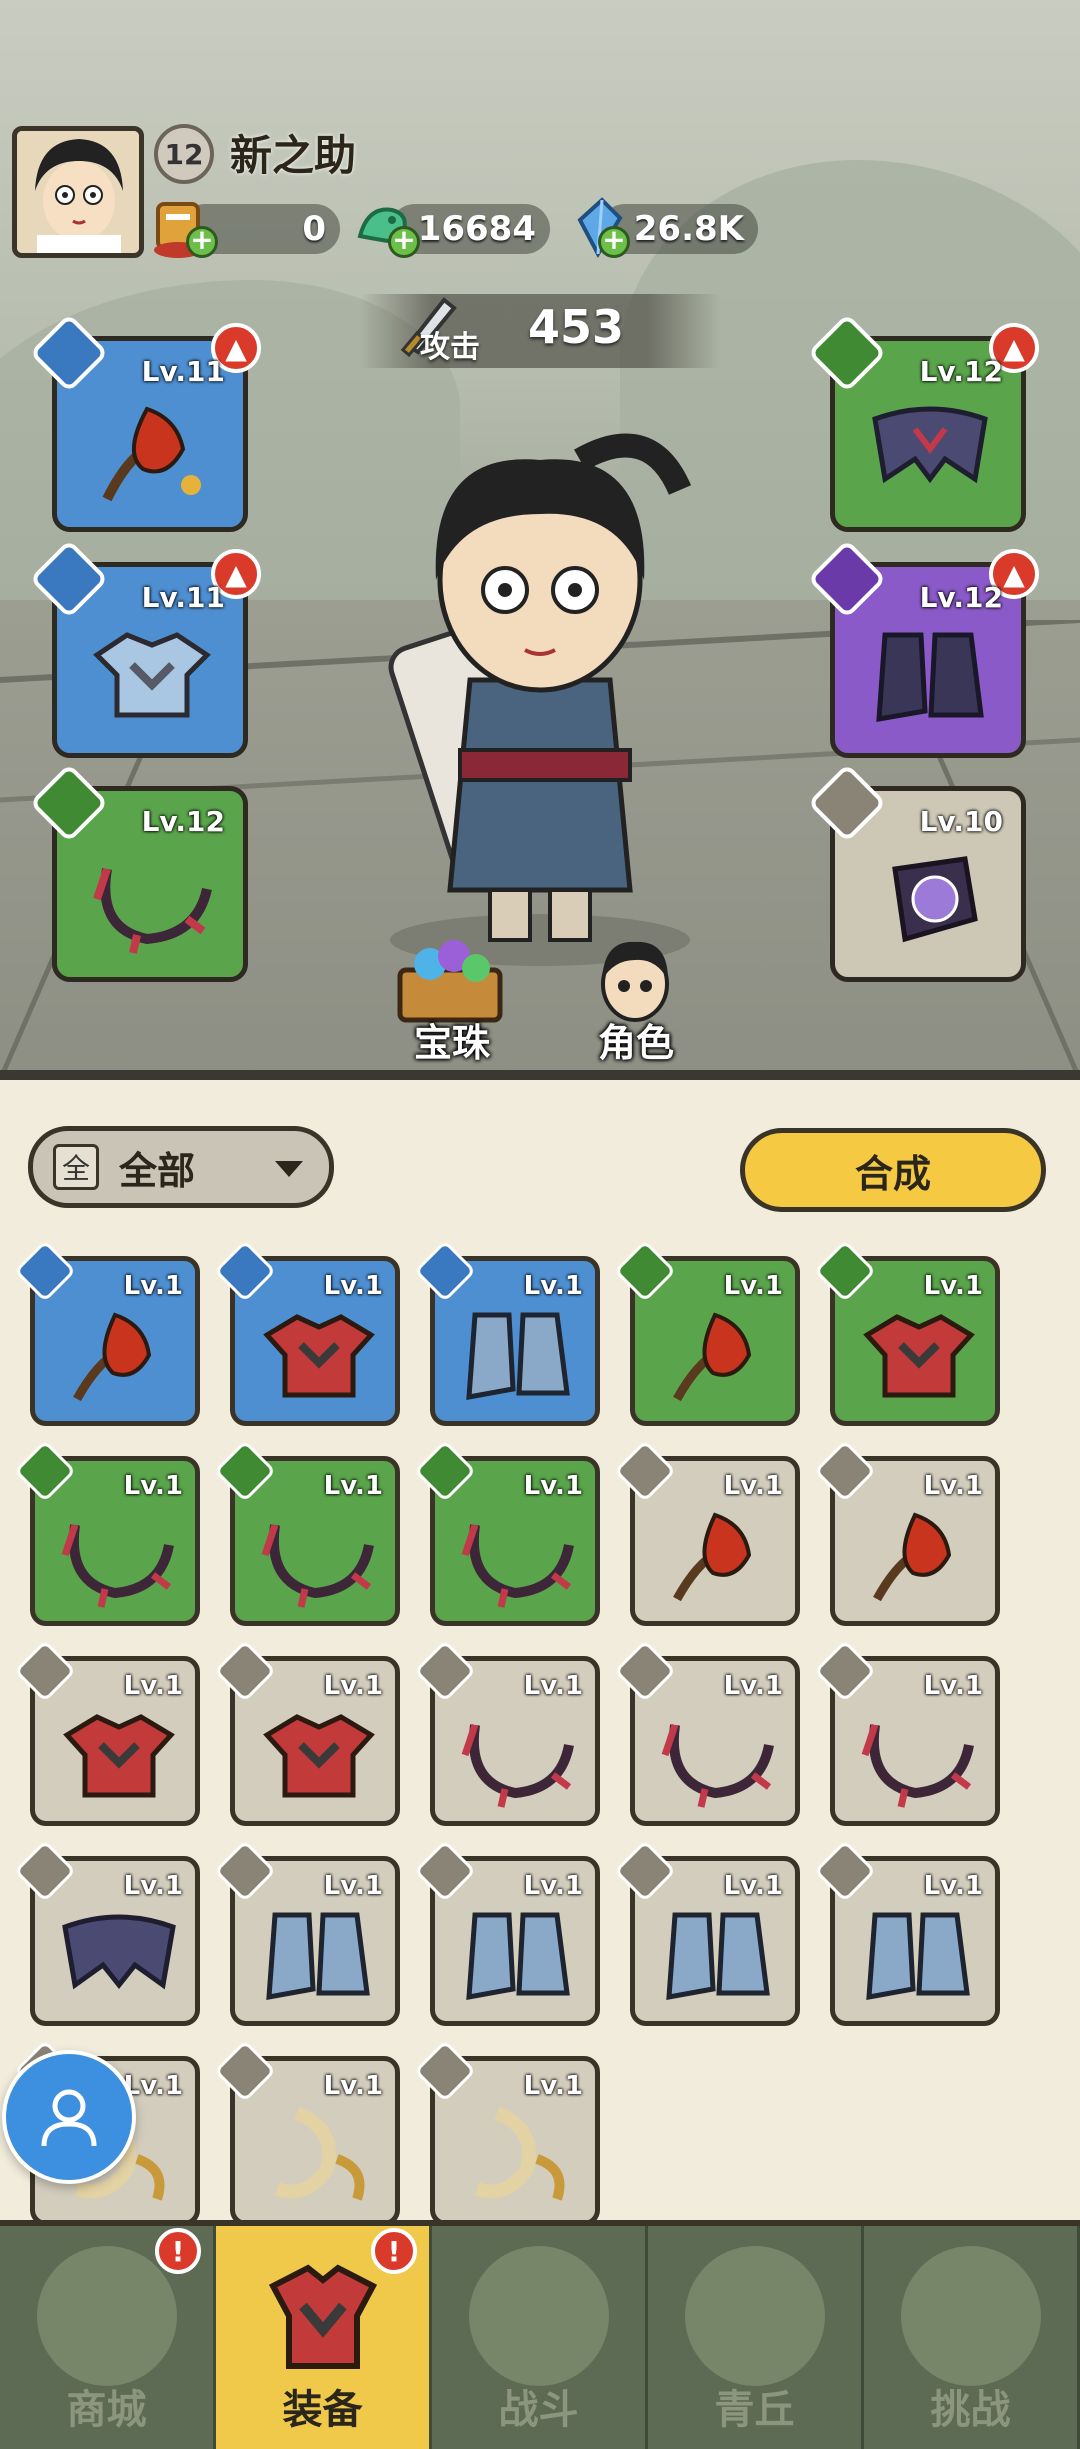 The width and height of the screenshot is (1080, 2449). Describe the element at coordinates (961, 821) in the screenshot. I see `equipped-level: Lv.10` at that location.